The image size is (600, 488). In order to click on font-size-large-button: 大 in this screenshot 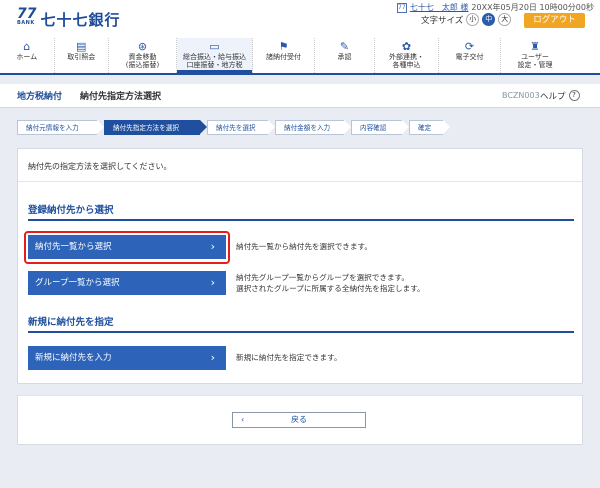, I will do `click(505, 19)`.